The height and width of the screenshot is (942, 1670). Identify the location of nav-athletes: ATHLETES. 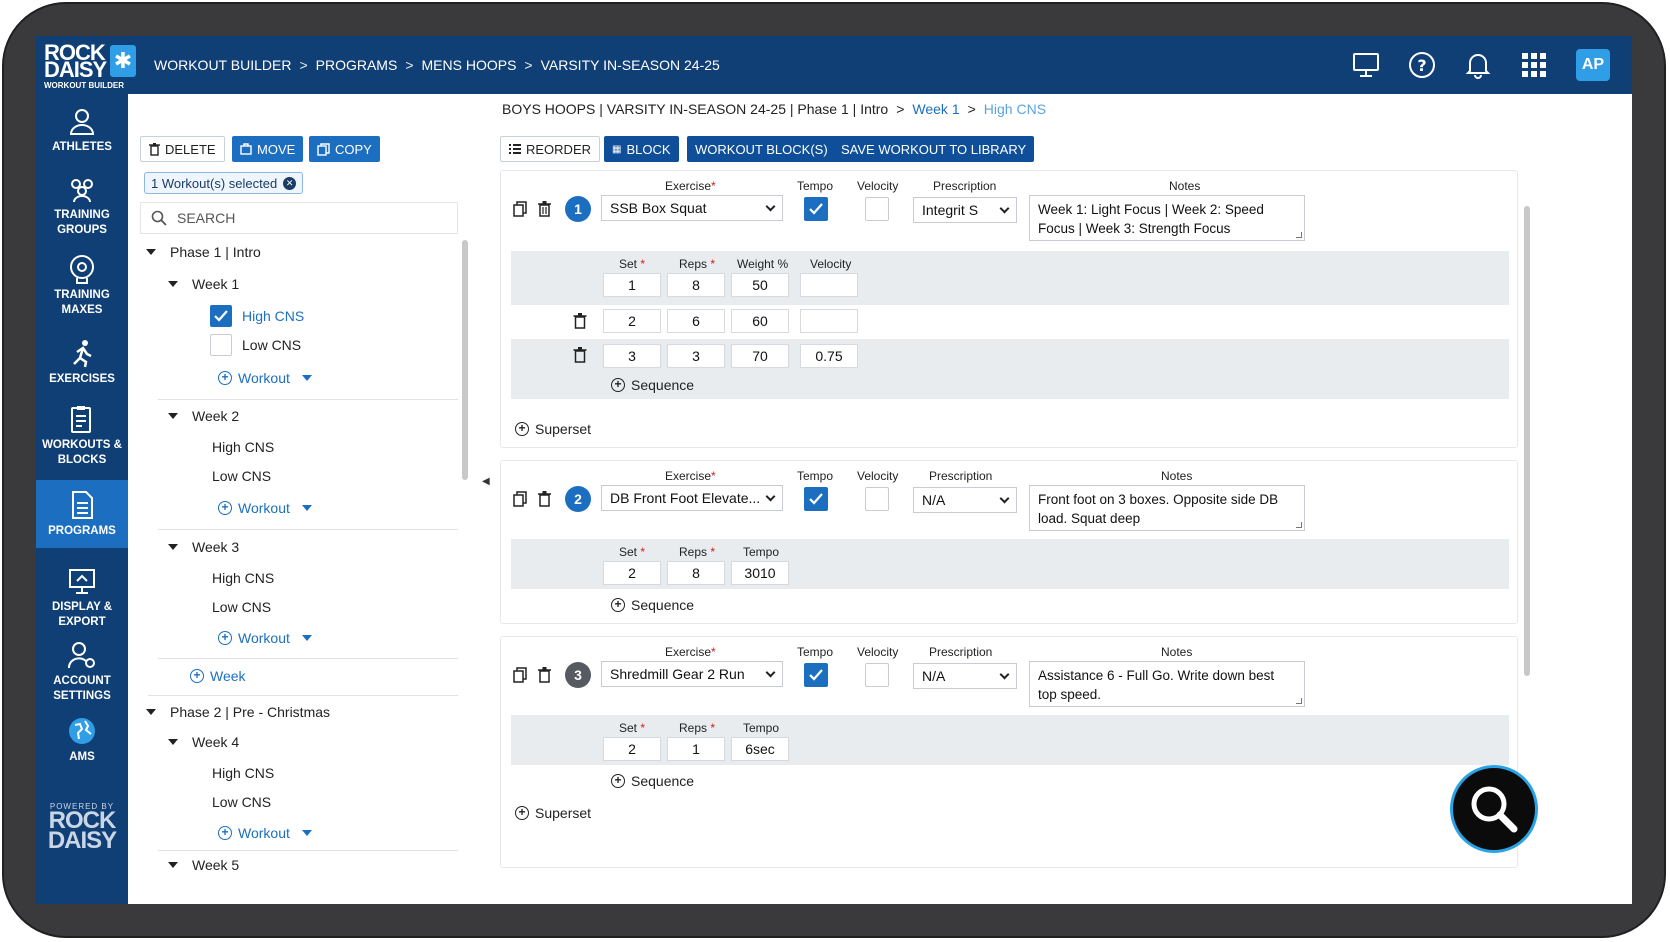
(82, 130).